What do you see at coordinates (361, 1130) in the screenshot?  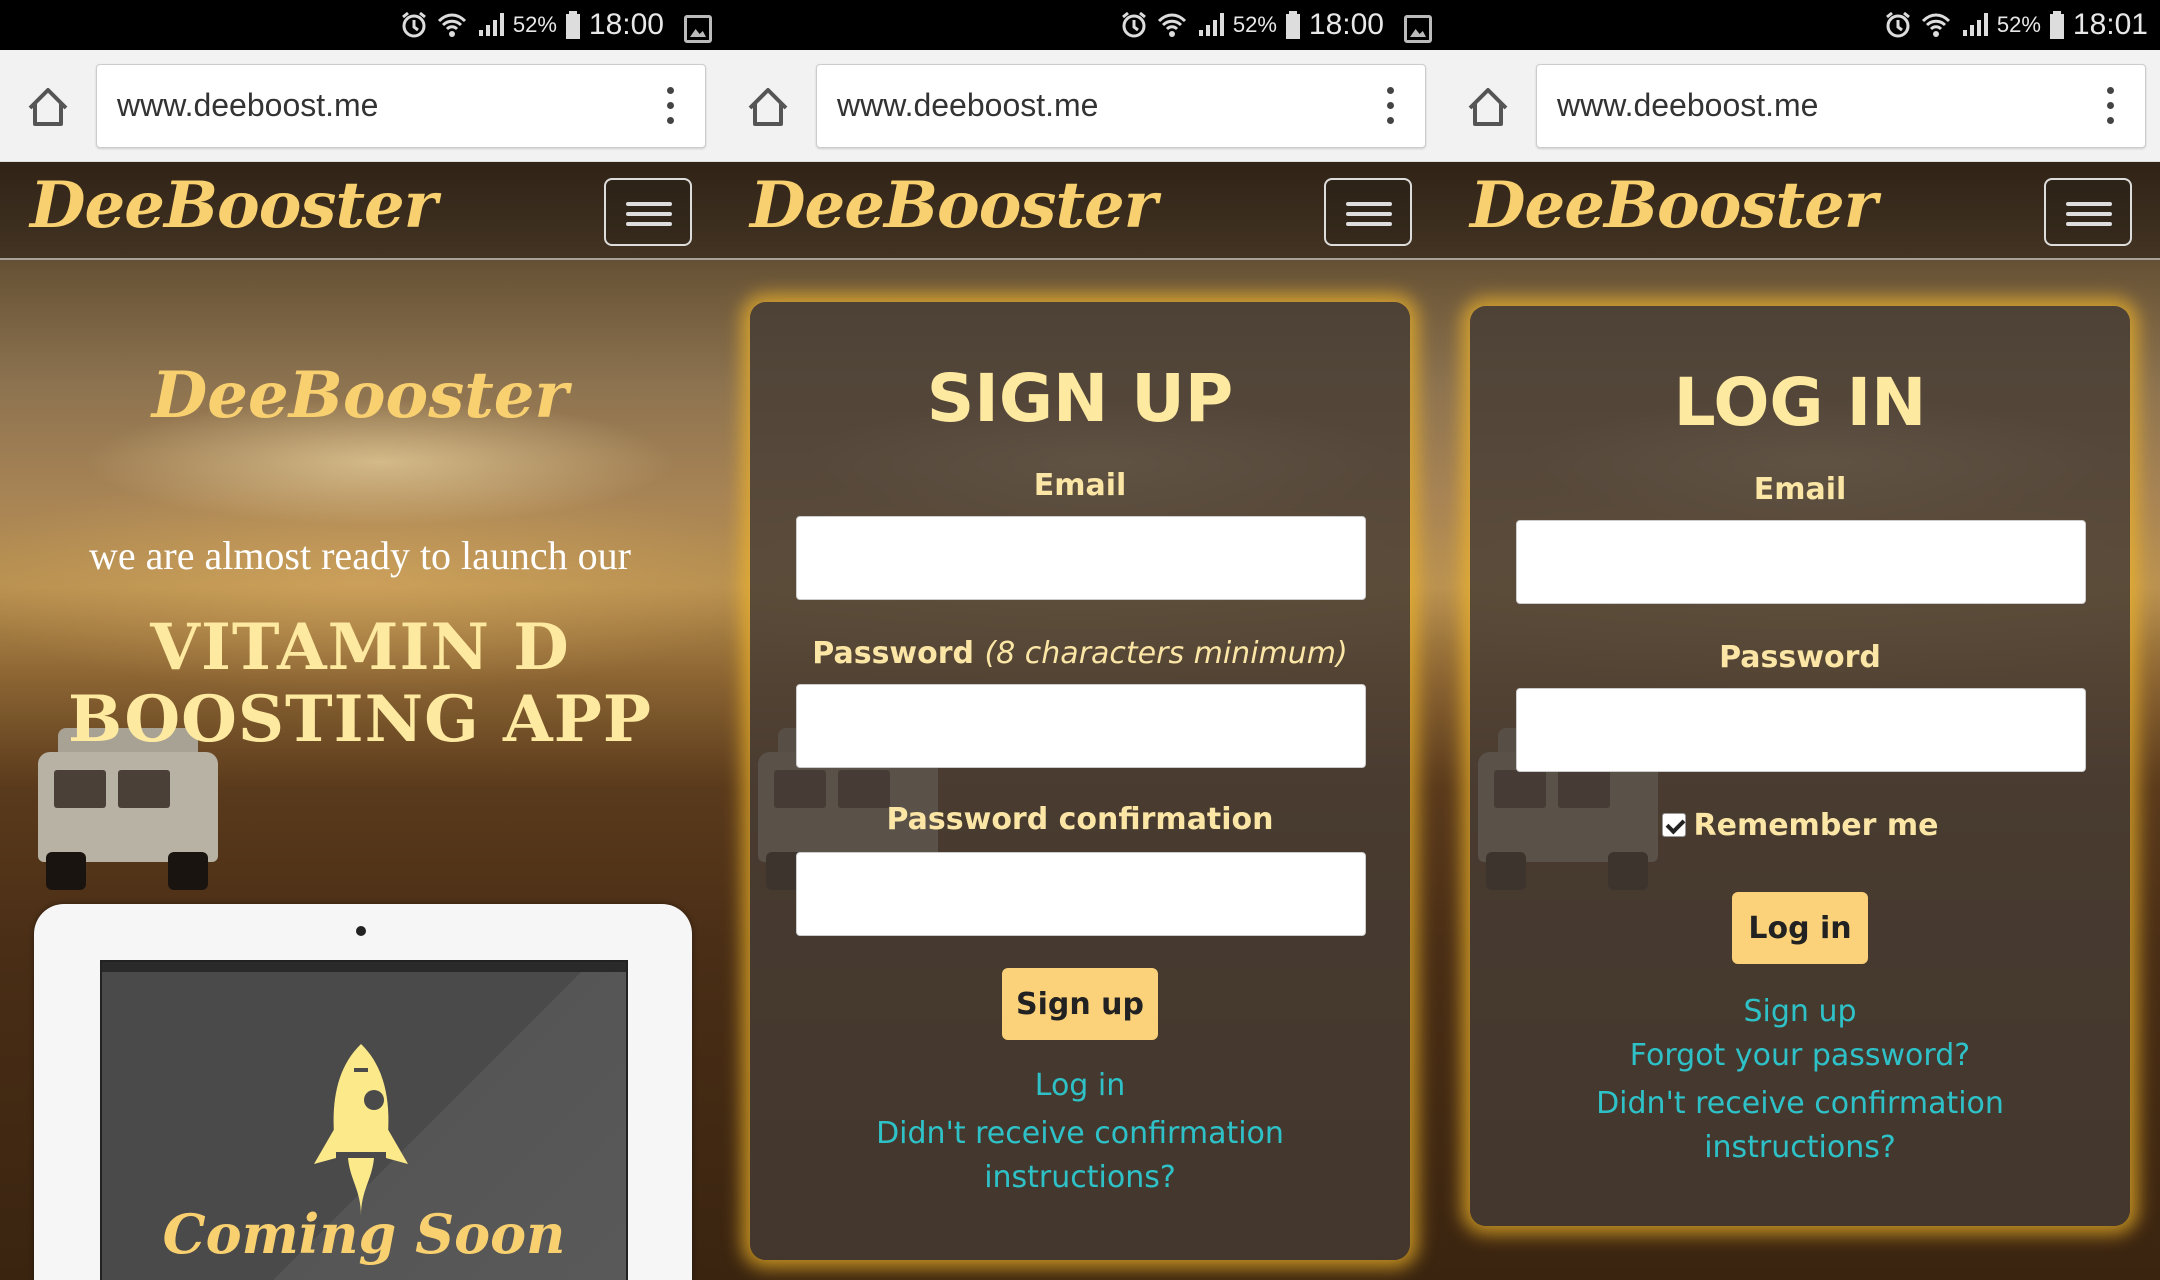 I see `rocket-icon` at bounding box center [361, 1130].